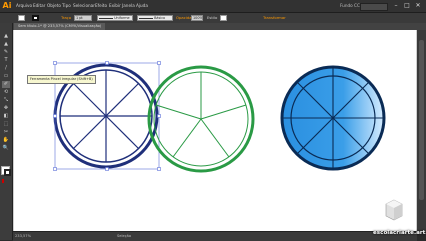 The width and height of the screenshot is (426, 241). Describe the element at coordinates (274, 18) in the screenshot. I see `transform-link: Transformar` at that location.